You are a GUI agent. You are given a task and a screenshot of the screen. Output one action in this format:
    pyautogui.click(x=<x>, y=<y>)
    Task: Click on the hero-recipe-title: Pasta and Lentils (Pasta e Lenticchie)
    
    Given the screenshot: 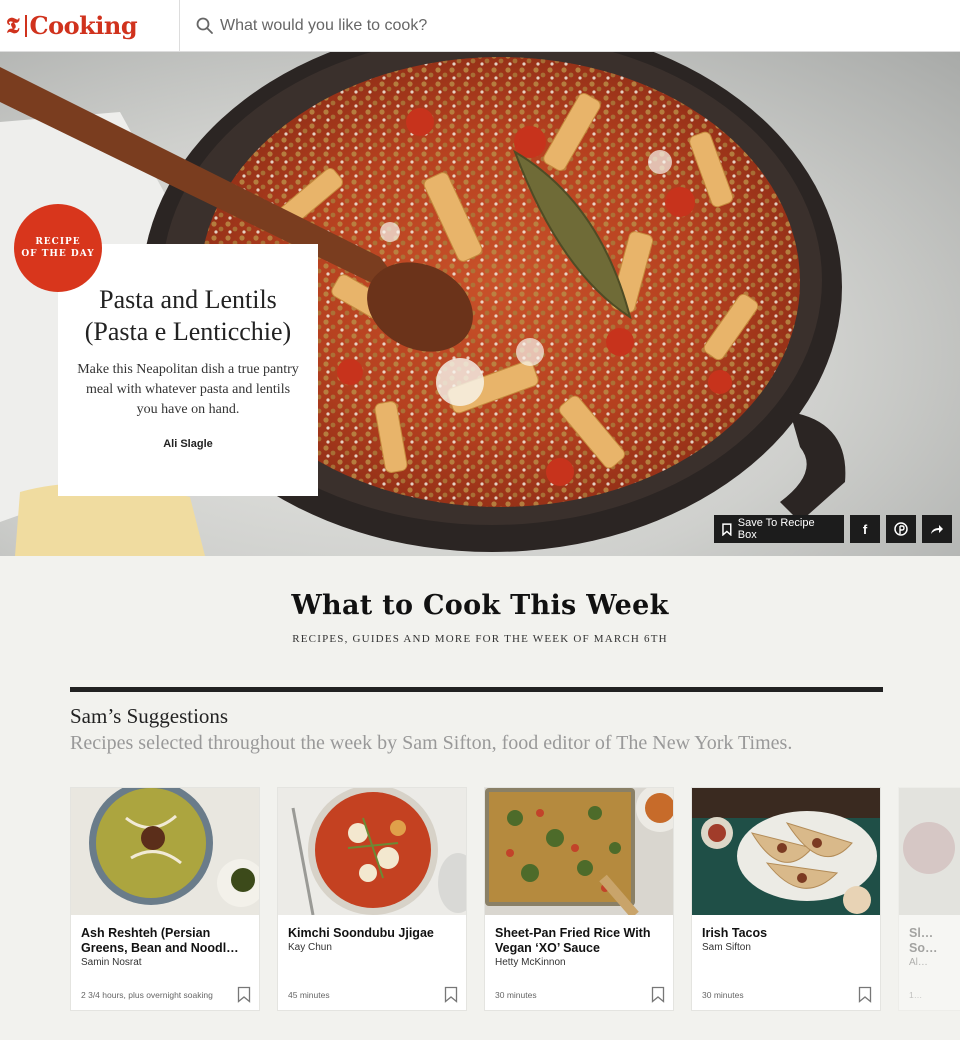 What is the action you would take?
    pyautogui.click(x=188, y=316)
    